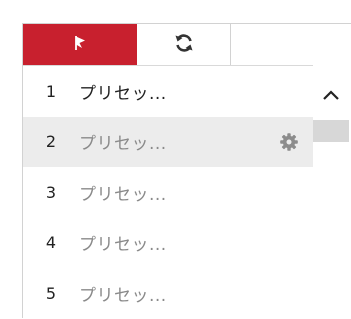 This screenshot has width=351, height=319. Describe the element at coordinates (51, 243) in the screenshot. I see `preset-number: 4` at that location.